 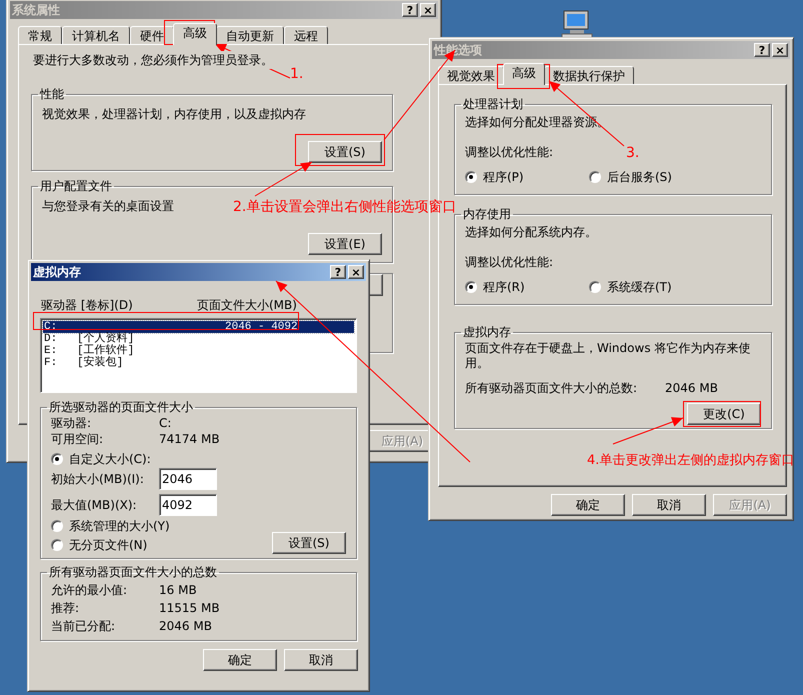 I want to click on tab: 硬件, so click(x=152, y=35).